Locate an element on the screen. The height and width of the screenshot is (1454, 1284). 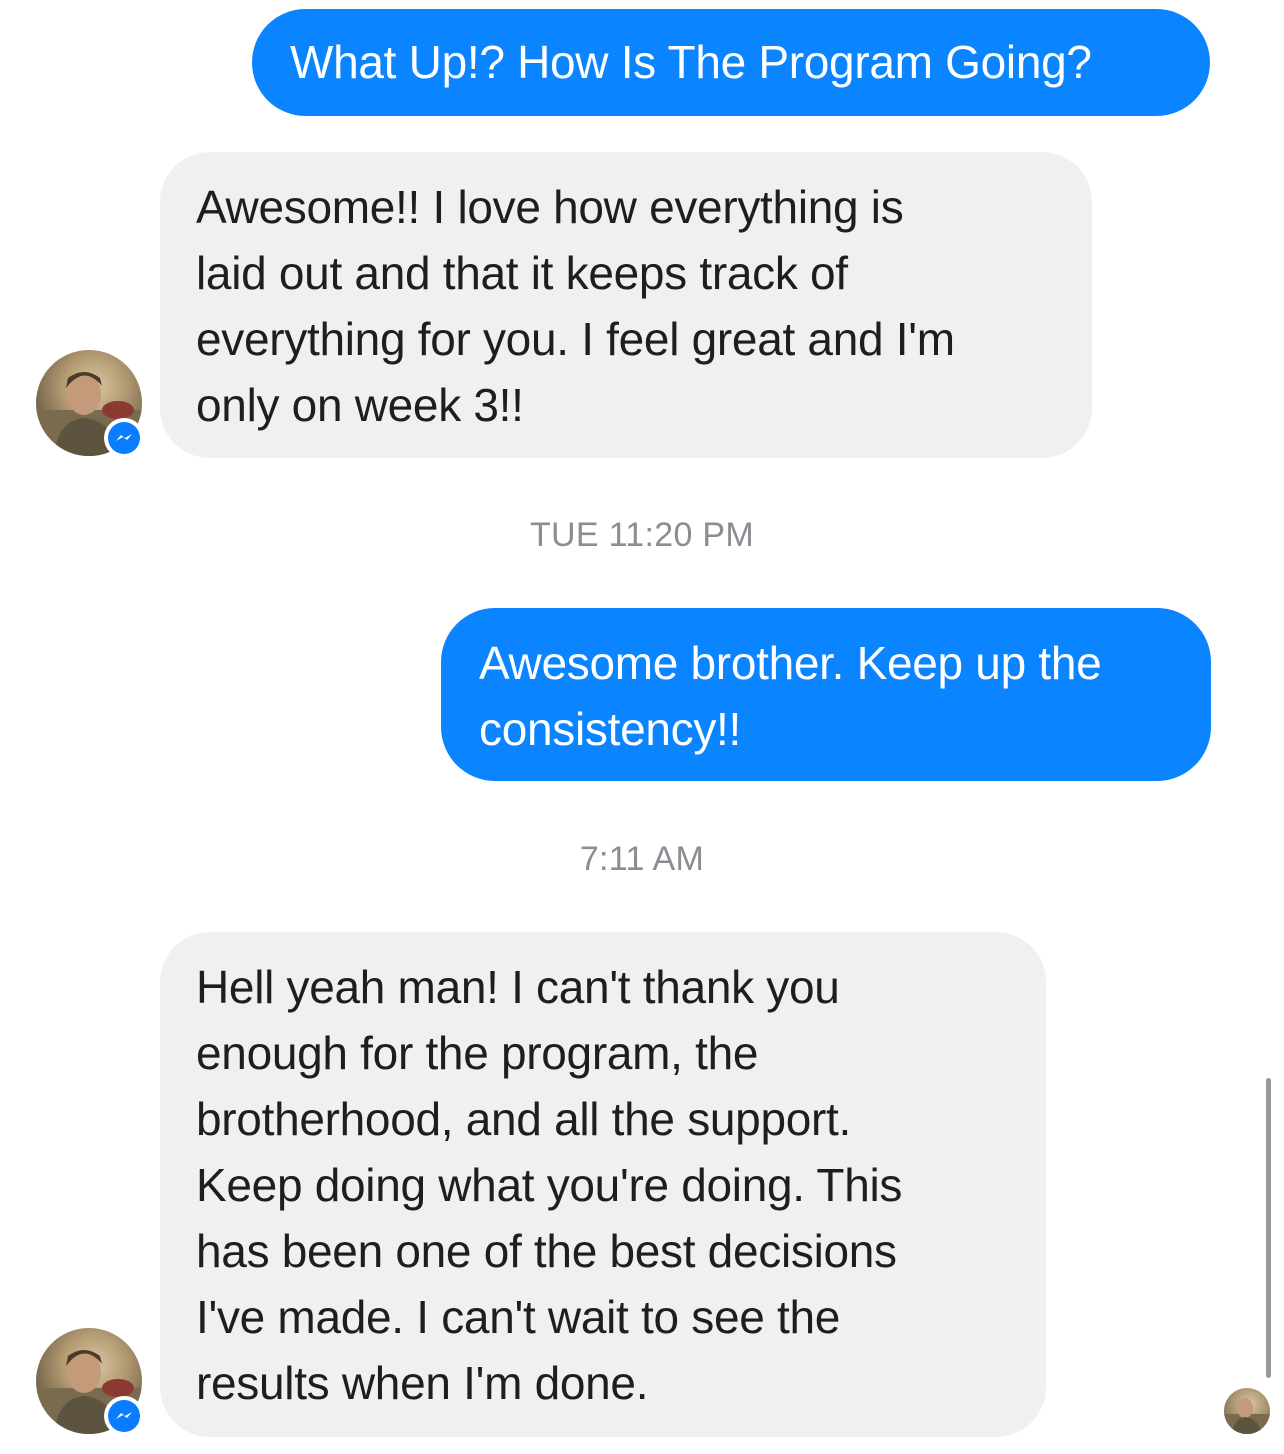
seen-avatar-icon is located at coordinates (1247, 1411).